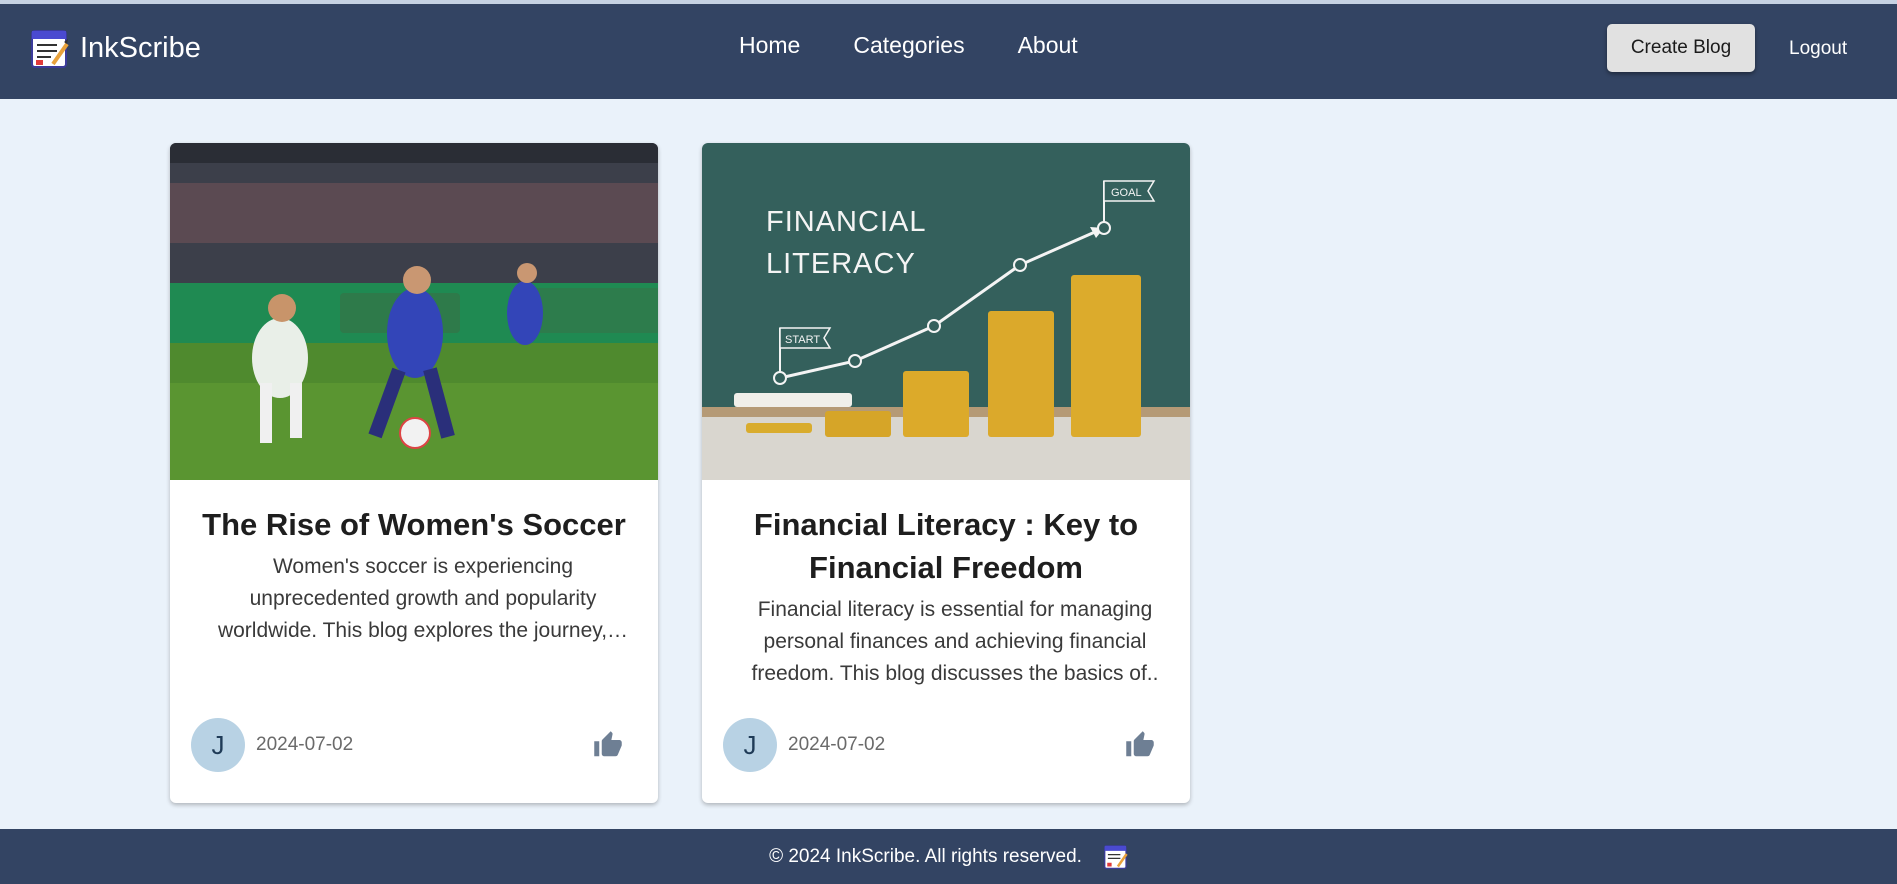  I want to click on chalk-headline-line2: LITERACY, so click(841, 264).